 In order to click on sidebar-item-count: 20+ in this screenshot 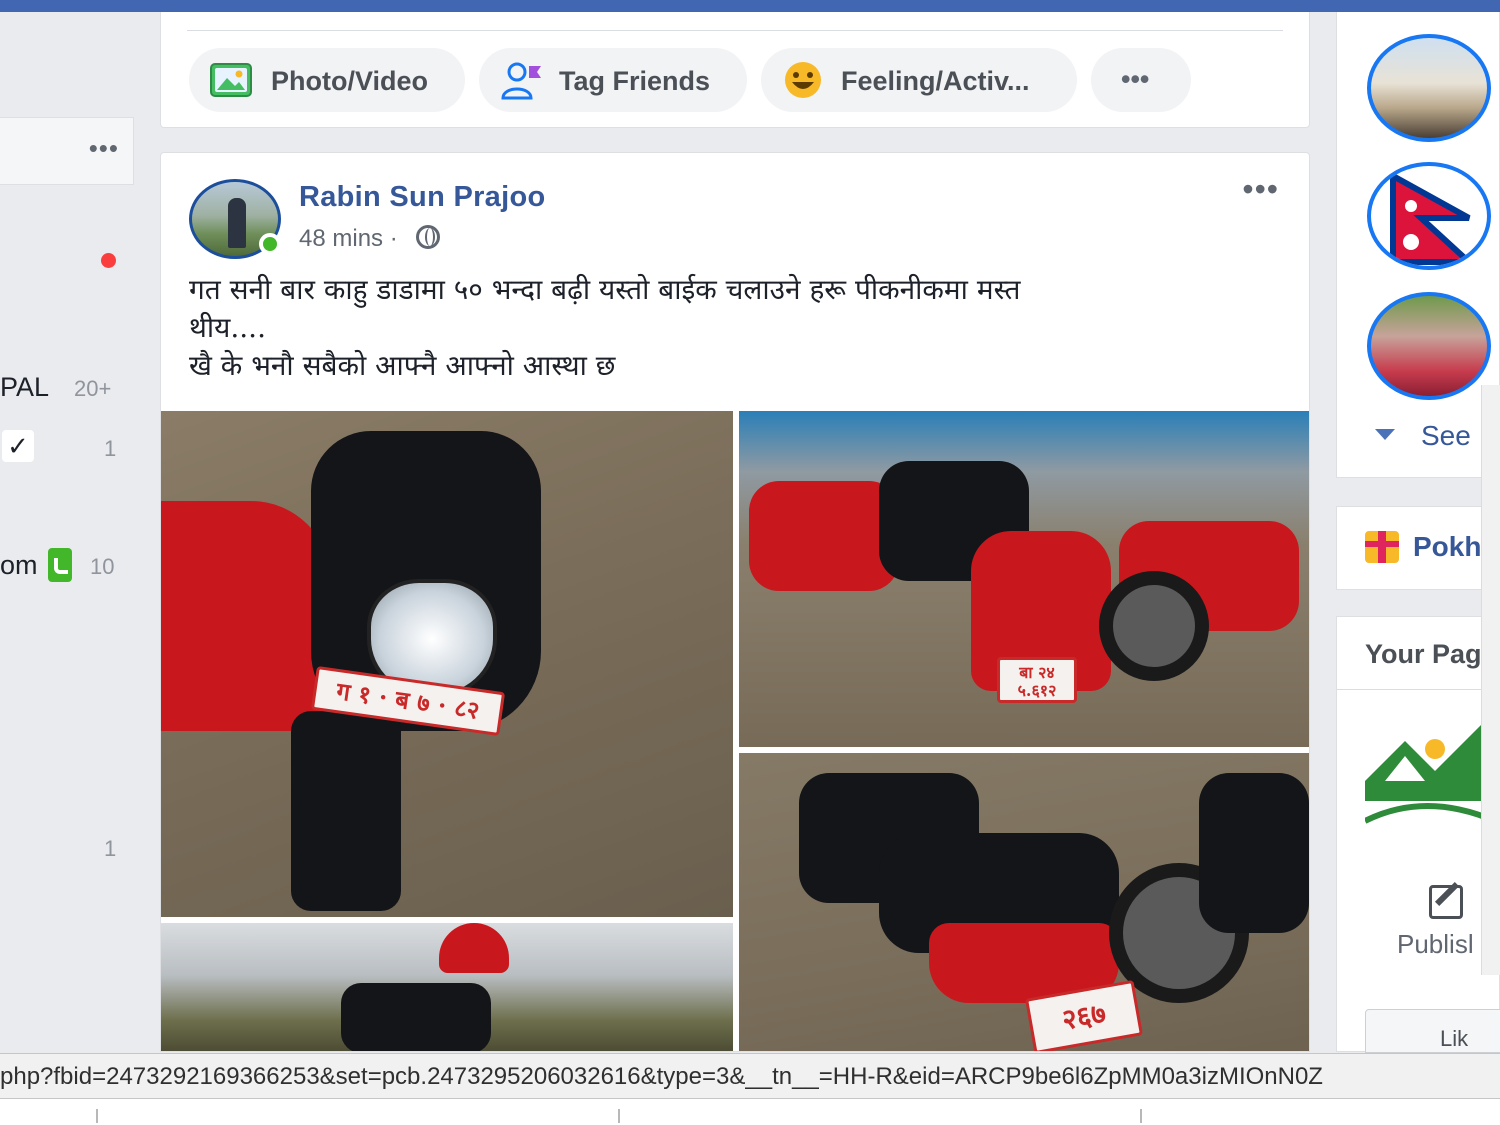, I will do `click(93, 388)`.